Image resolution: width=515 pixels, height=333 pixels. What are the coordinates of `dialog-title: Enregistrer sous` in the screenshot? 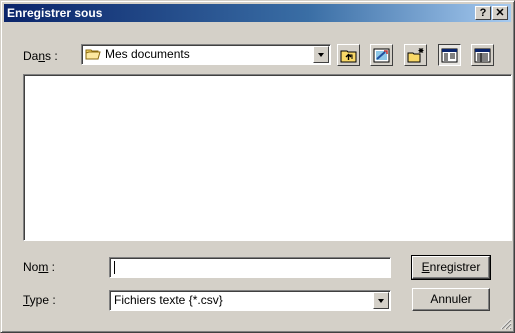 It's located at (55, 13).